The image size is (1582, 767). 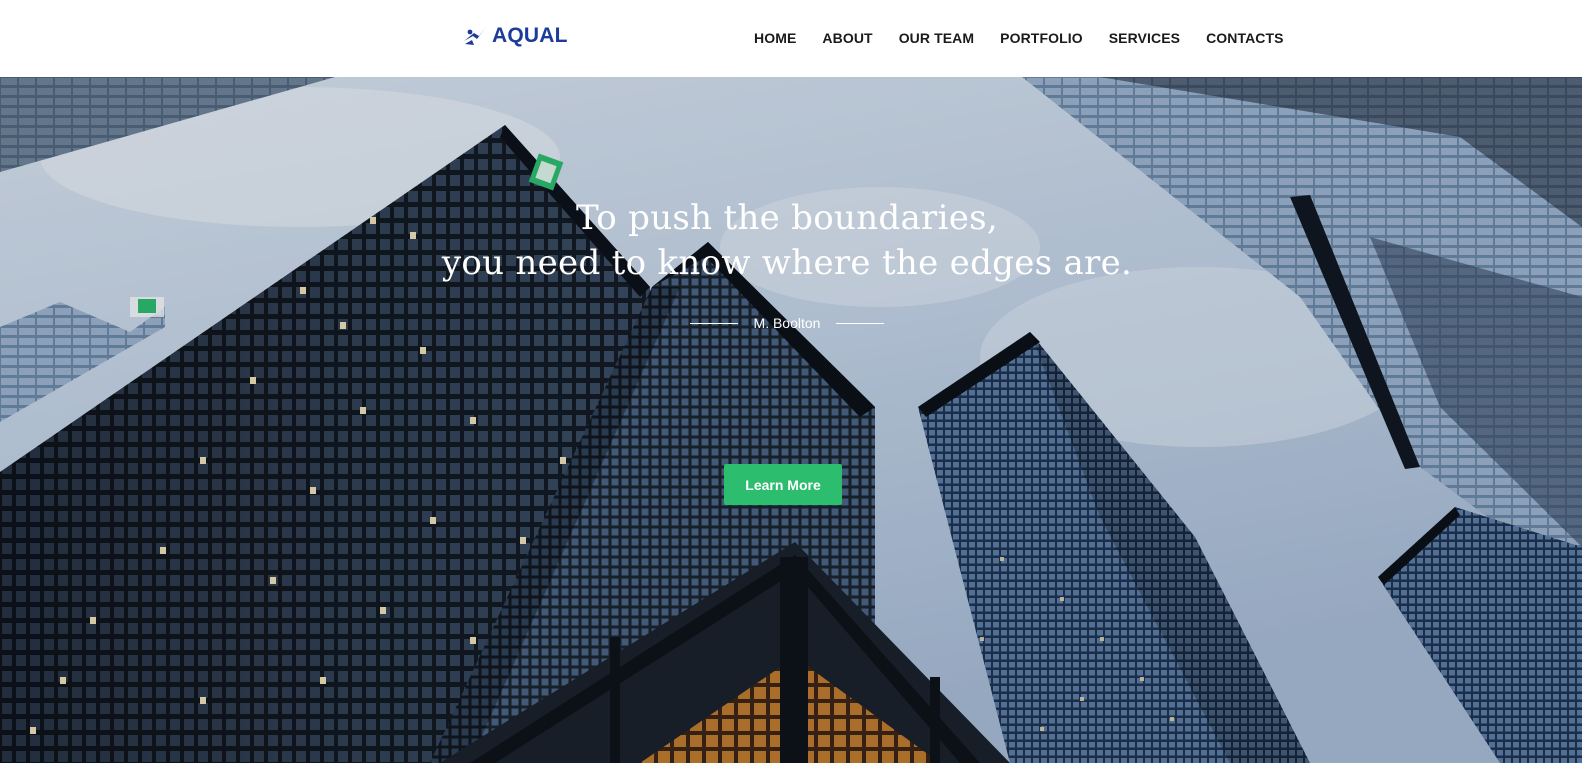 I want to click on page-bottom-edge, so click(x=791, y=765).